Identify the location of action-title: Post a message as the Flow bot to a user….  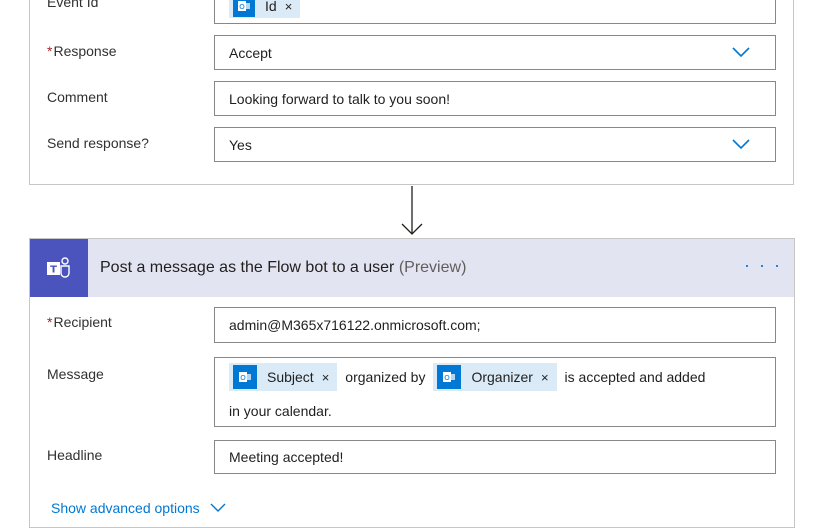
(283, 267).